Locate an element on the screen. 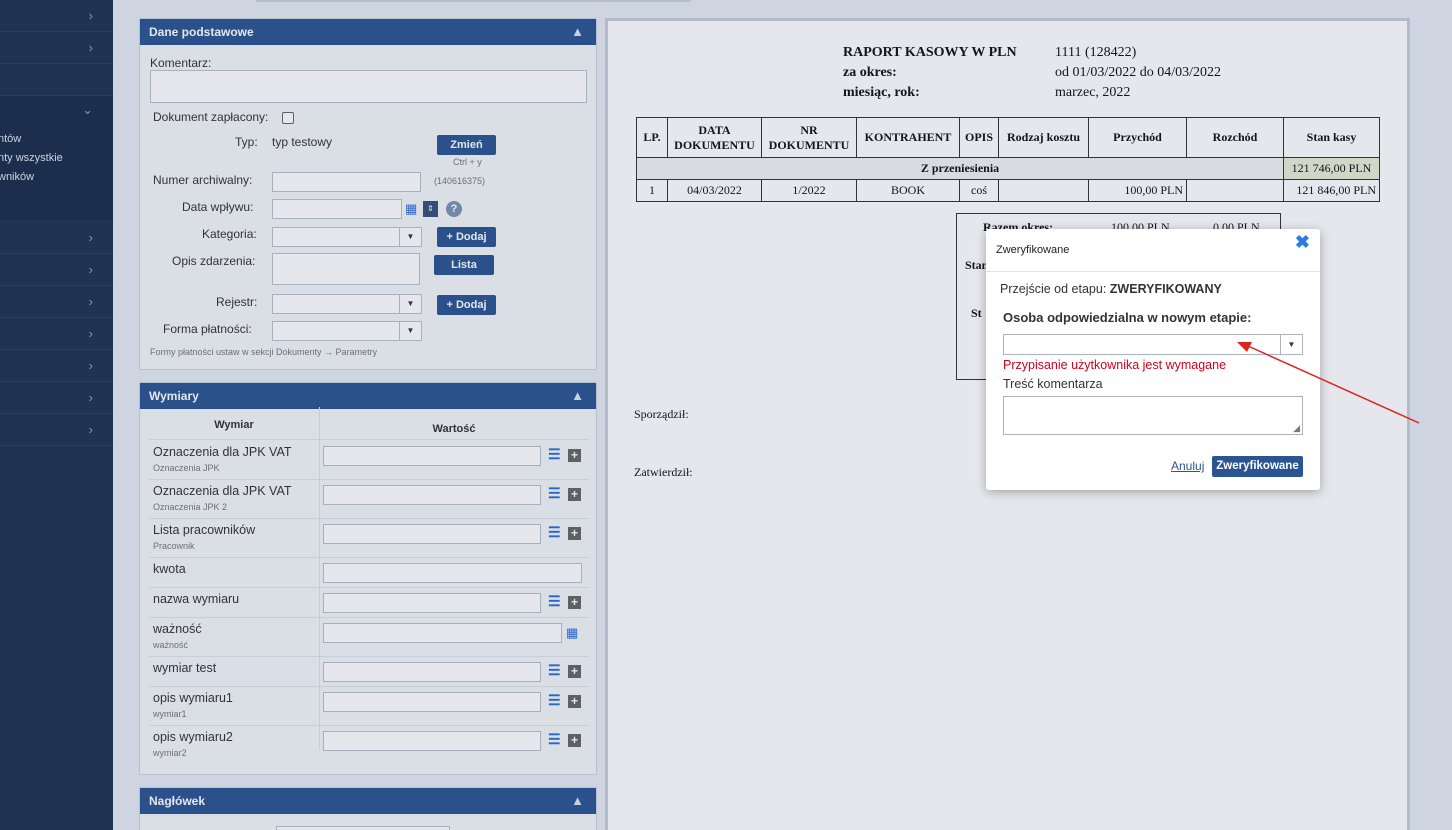 This screenshot has width=1452, height=830. annotation-arrow is located at coordinates (1328, 383).